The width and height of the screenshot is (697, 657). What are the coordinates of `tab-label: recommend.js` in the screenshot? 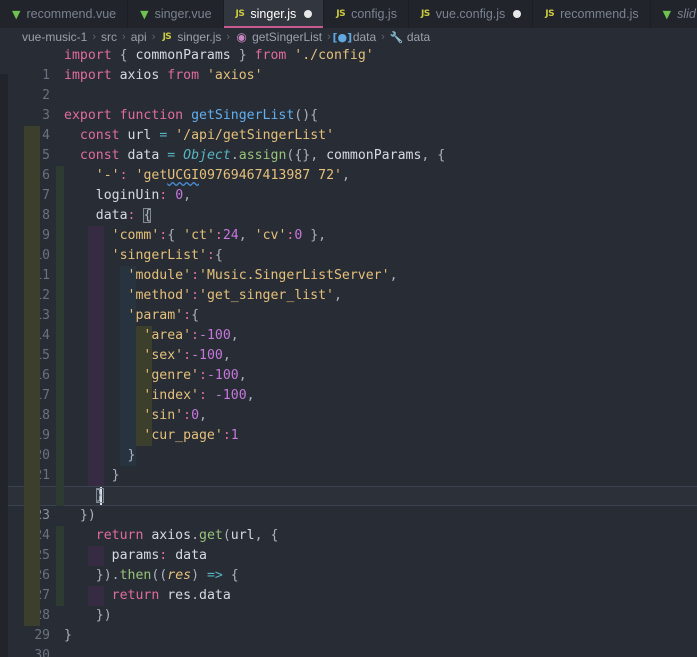 It's located at (599, 14).